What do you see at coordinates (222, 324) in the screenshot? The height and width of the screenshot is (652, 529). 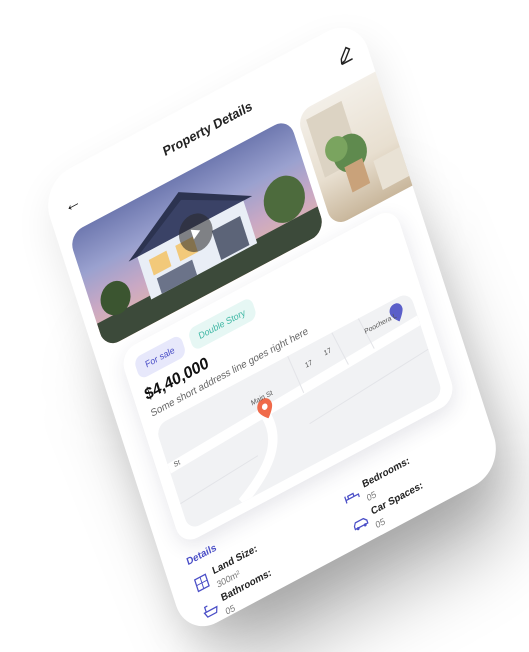 I see `tag-double-story: Double Story` at bounding box center [222, 324].